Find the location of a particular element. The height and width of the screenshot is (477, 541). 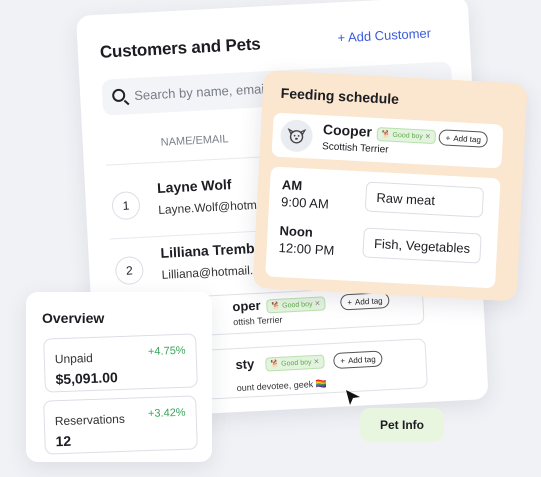

food-field: Raw meat is located at coordinates (424, 199).